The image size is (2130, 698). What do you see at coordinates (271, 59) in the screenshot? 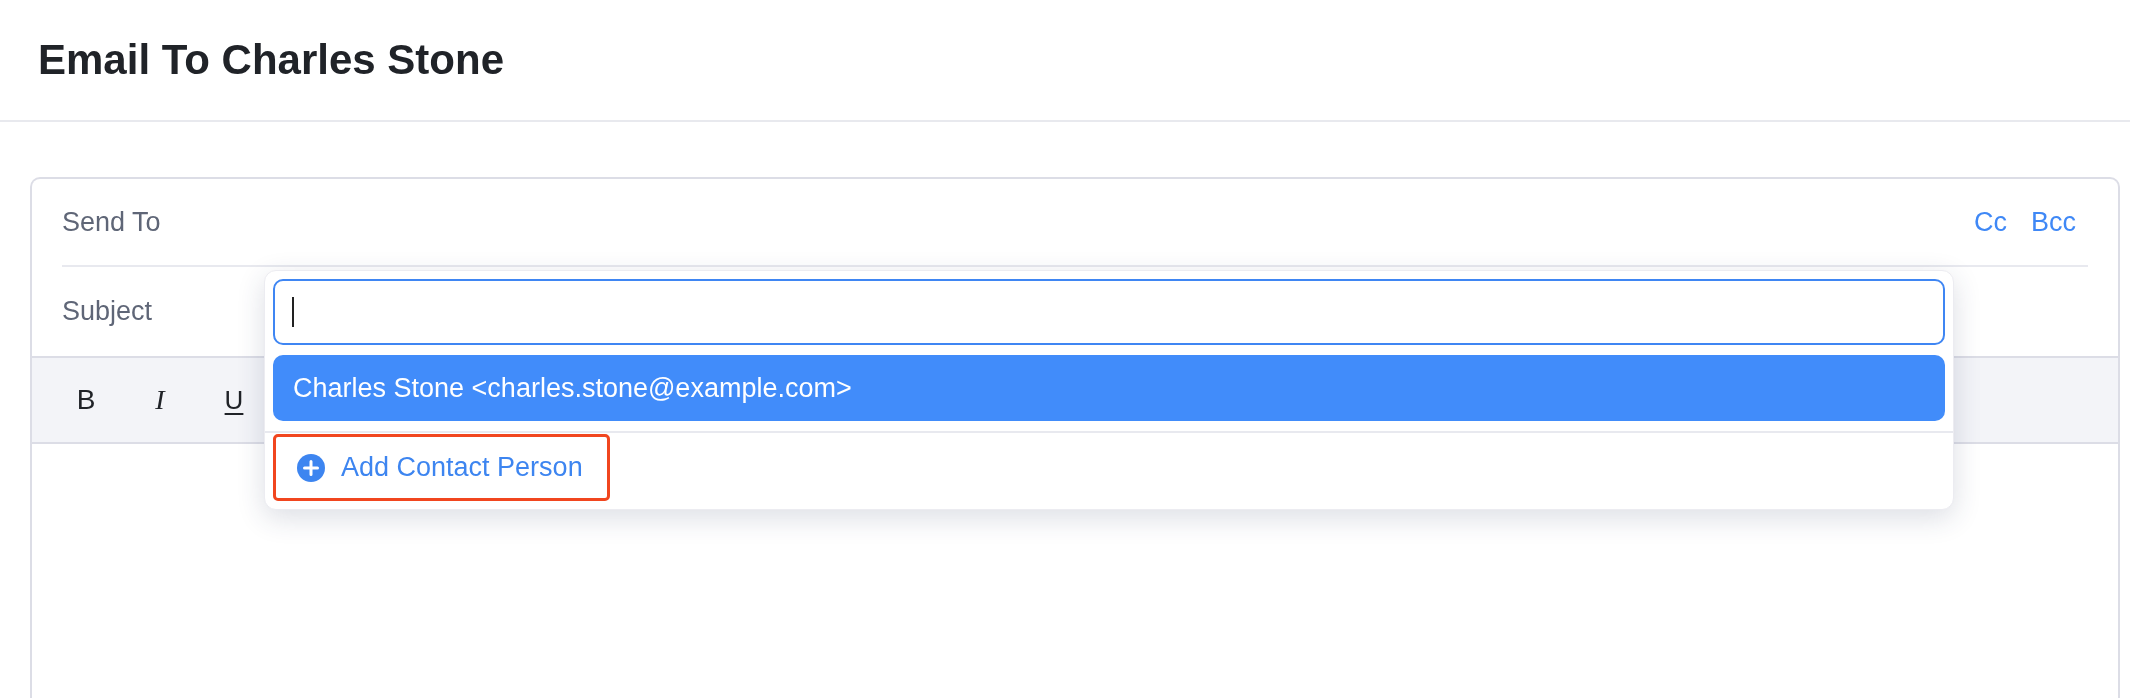
I see `page-title: Email To Charles Stone` at bounding box center [271, 59].